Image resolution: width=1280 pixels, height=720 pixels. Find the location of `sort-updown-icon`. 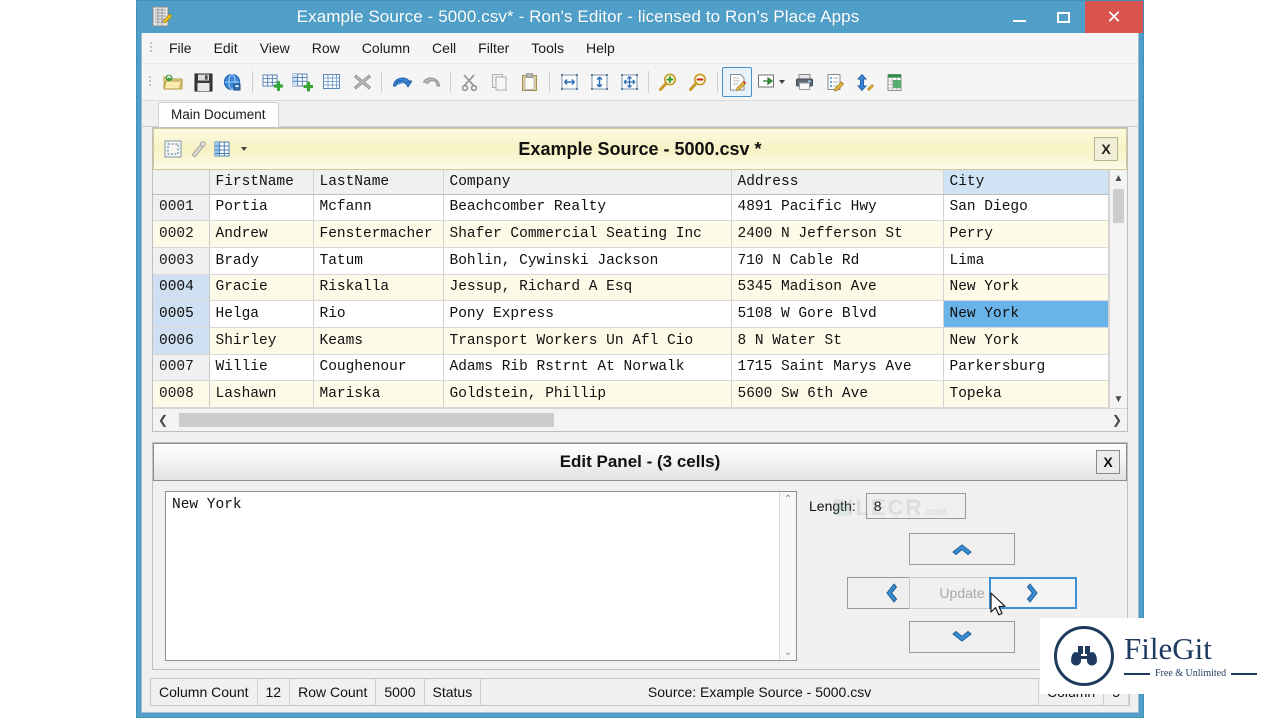

sort-updown-icon is located at coordinates (865, 82).